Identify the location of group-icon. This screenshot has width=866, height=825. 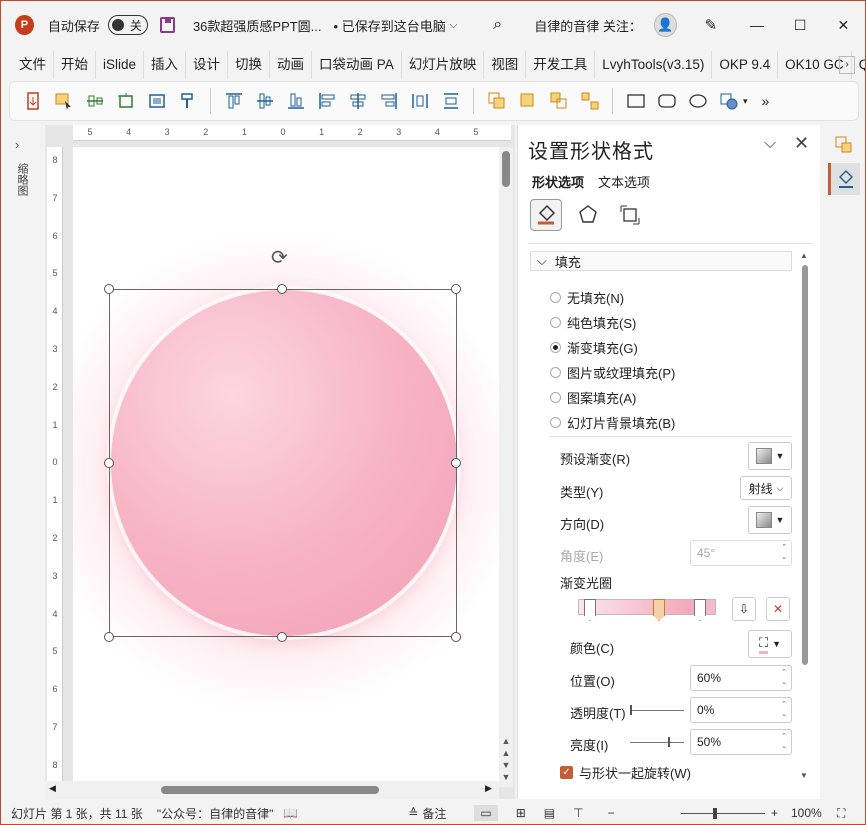
(558, 101).